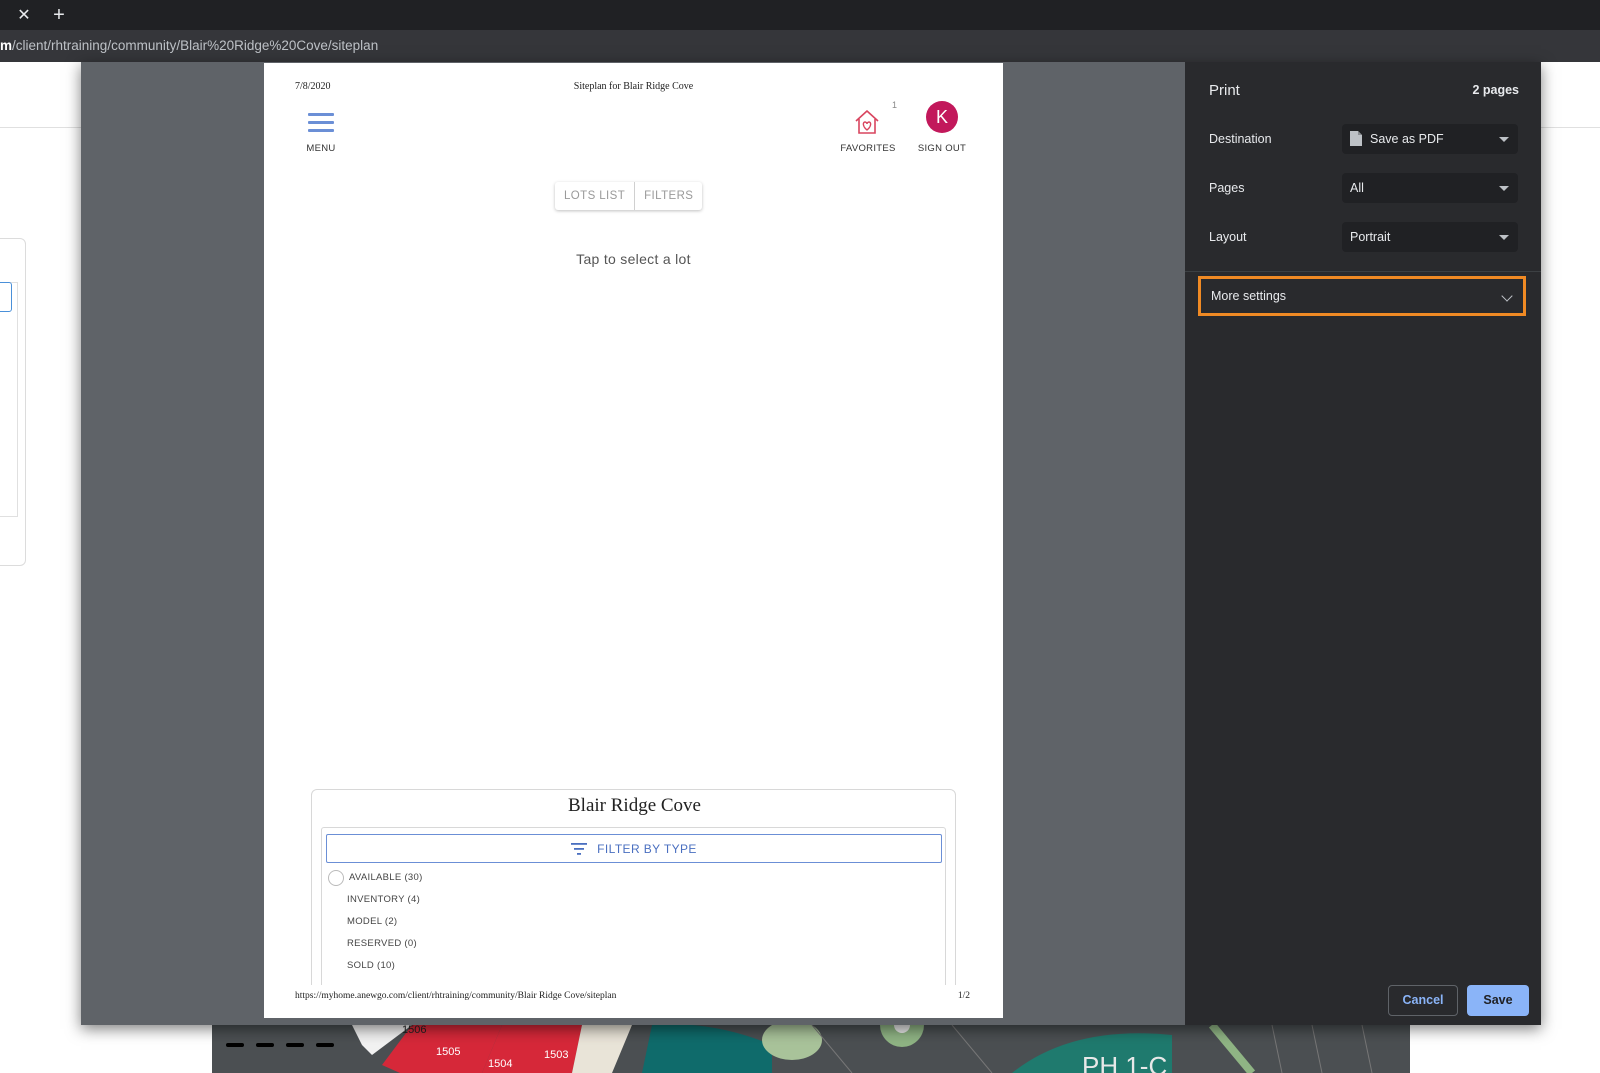 The width and height of the screenshot is (1600, 1073). I want to click on lot-label-1504: 1504, so click(500, 1064).